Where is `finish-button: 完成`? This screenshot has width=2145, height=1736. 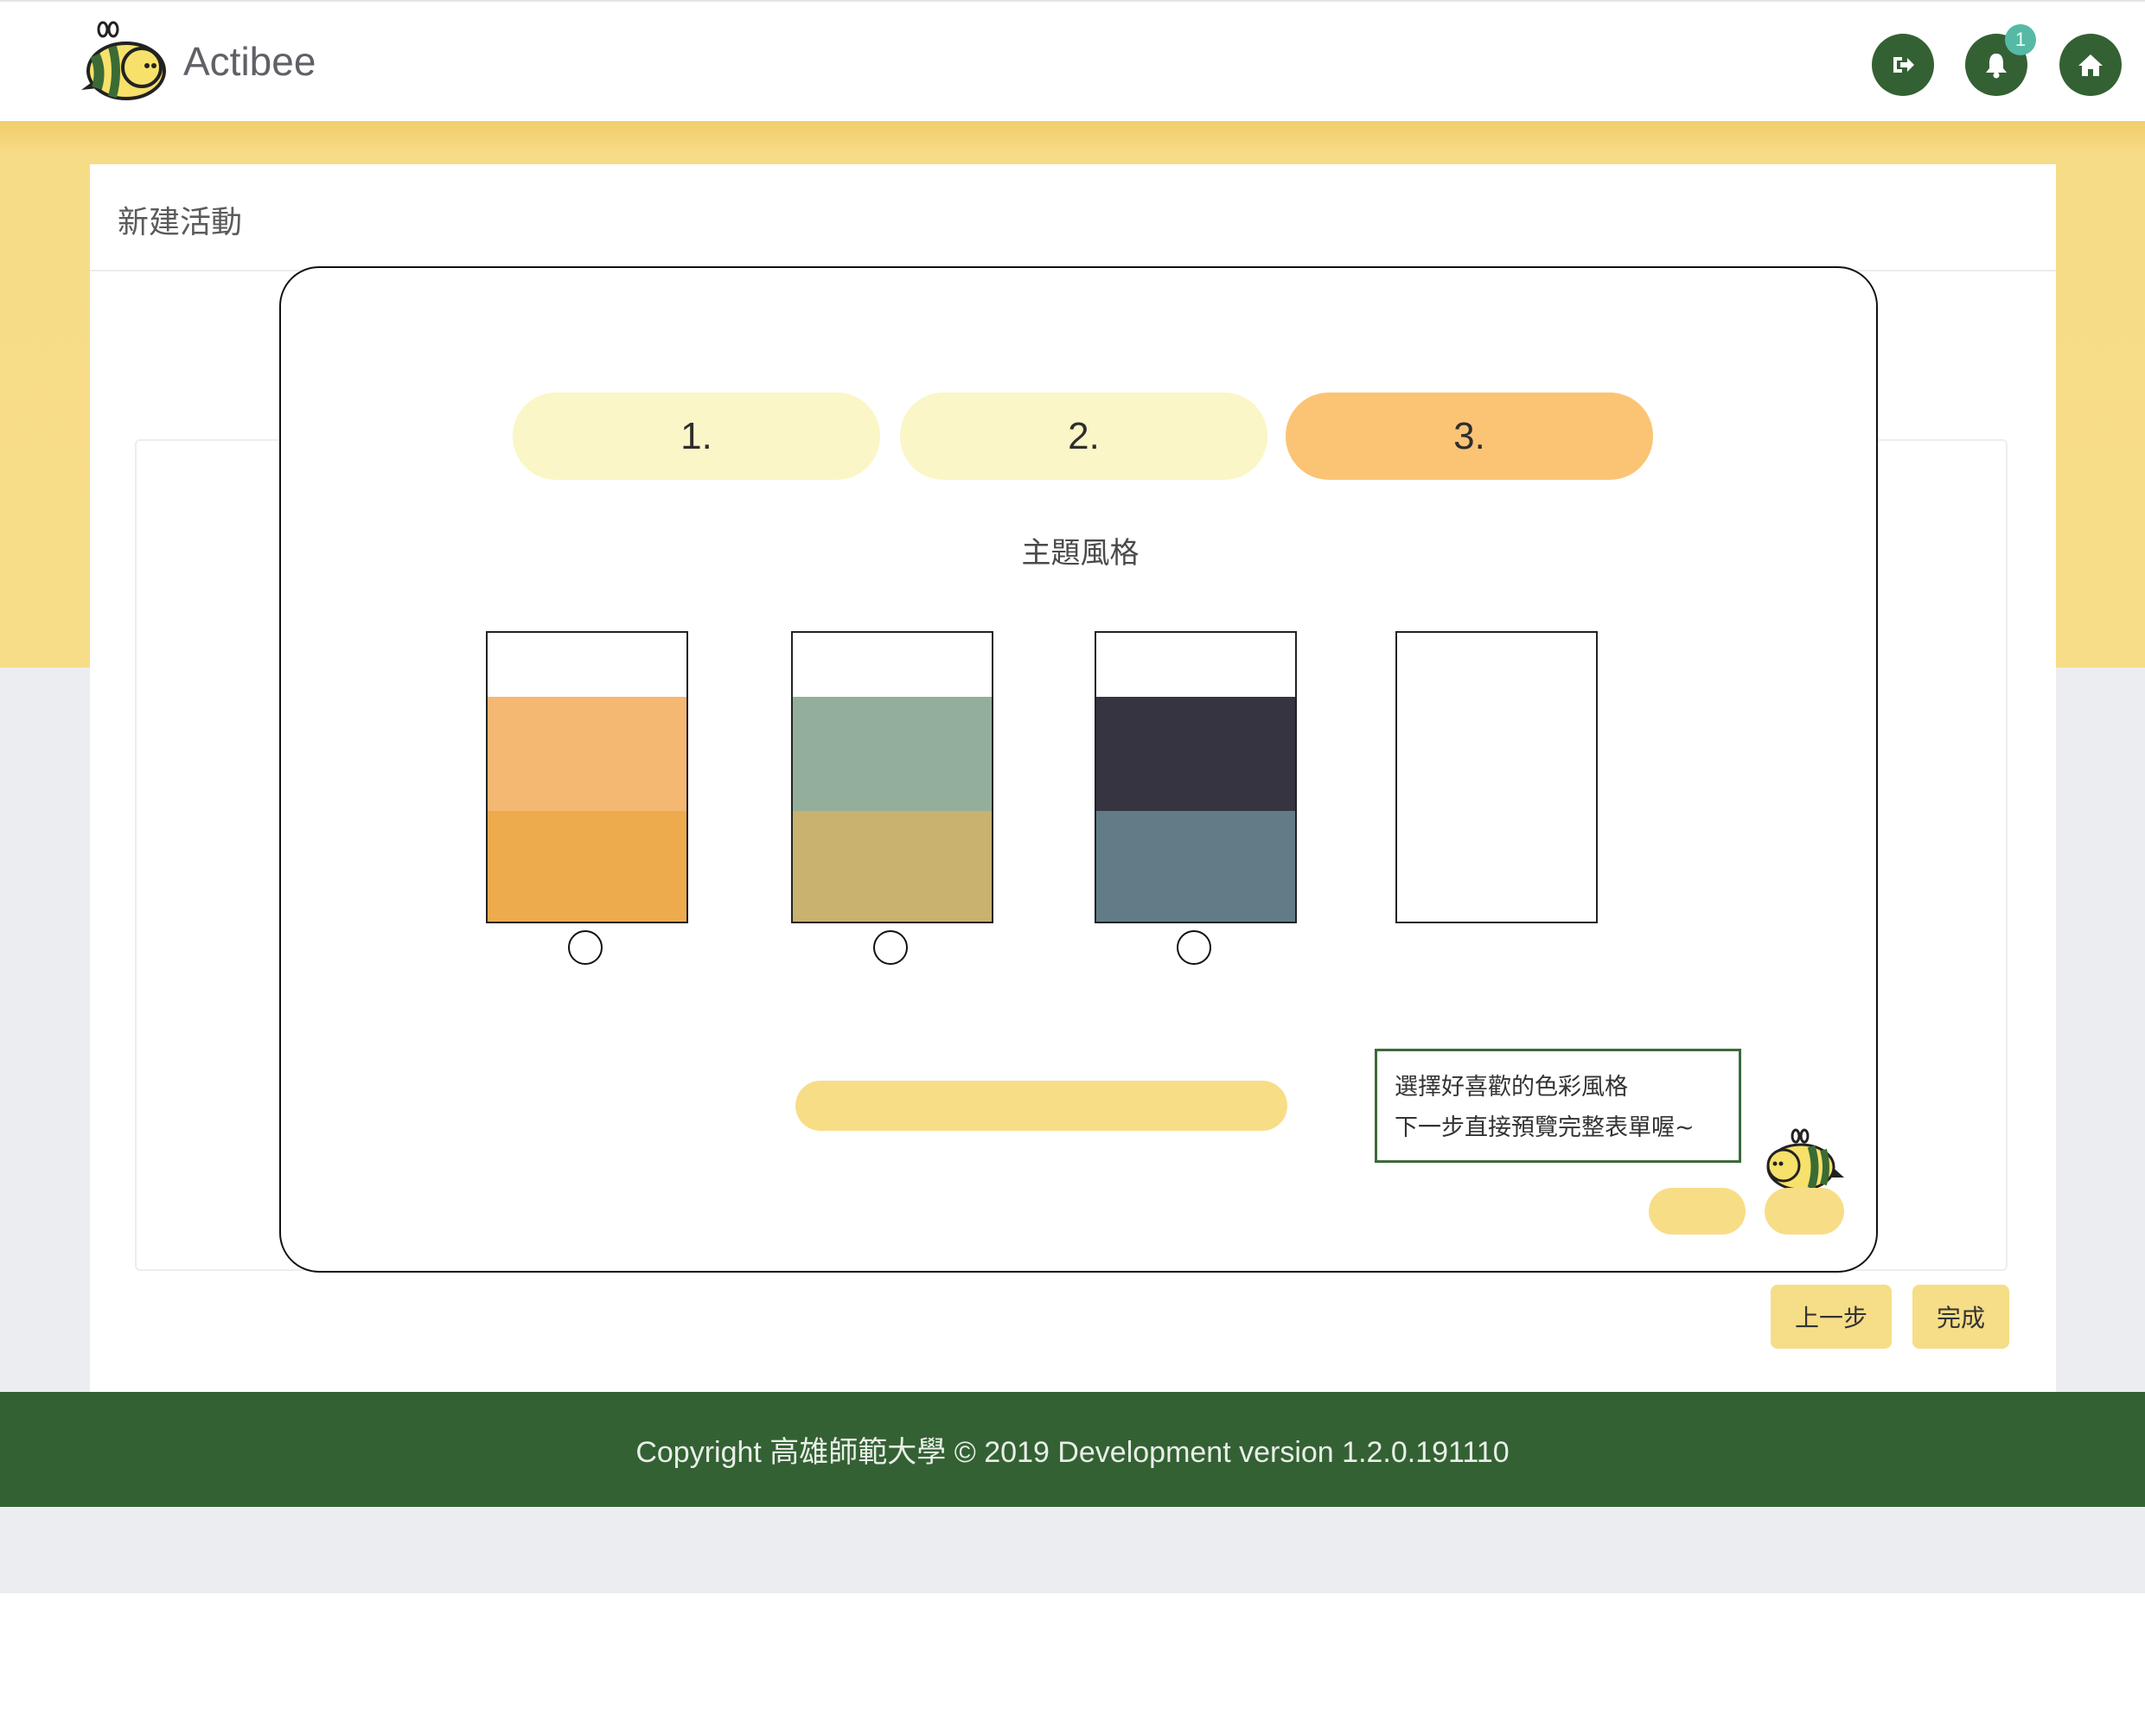
finish-button: 完成 is located at coordinates (1961, 1317).